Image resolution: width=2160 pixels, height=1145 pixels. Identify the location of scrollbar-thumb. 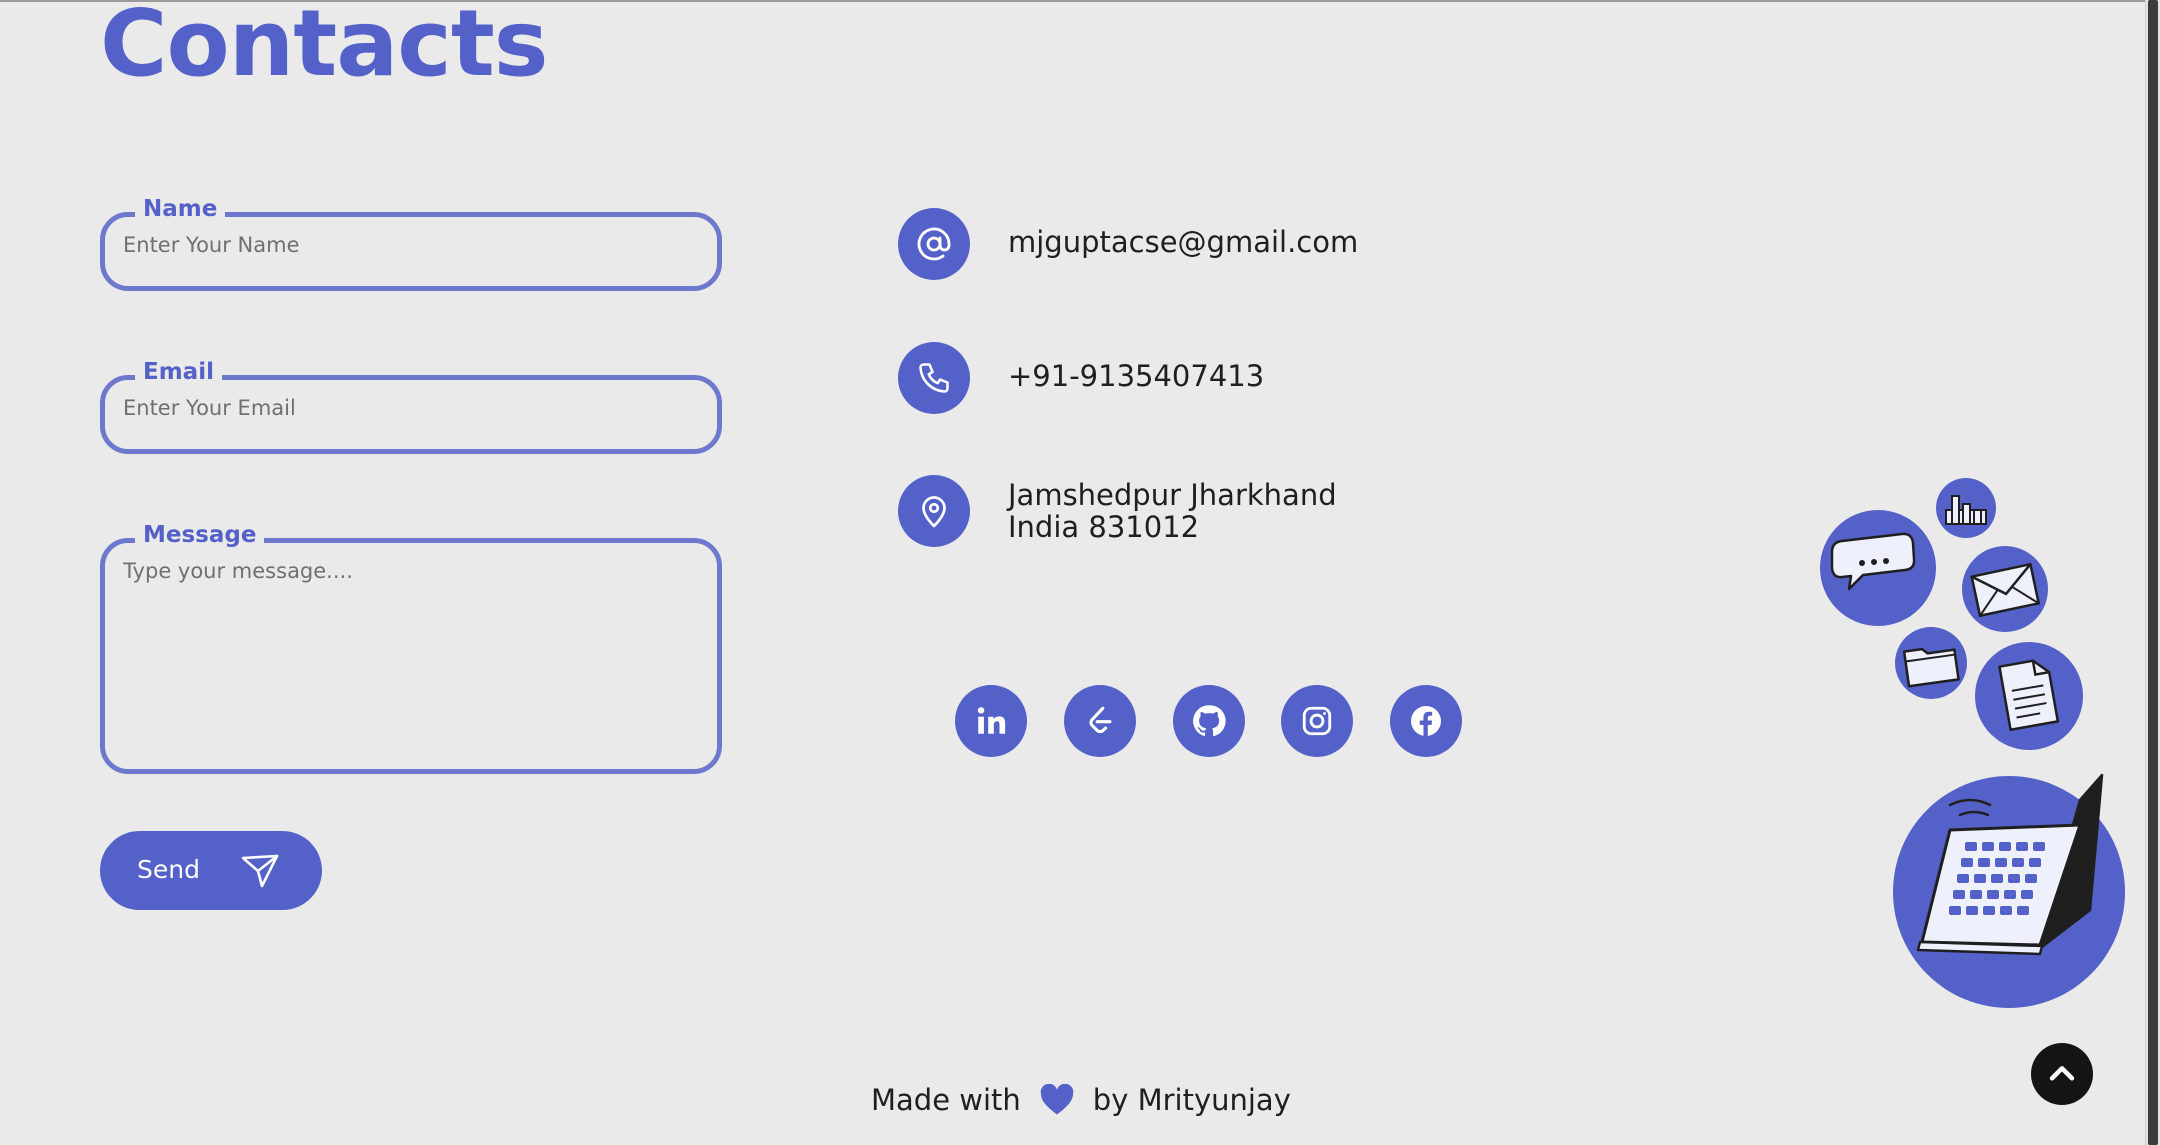
(2153, 572).